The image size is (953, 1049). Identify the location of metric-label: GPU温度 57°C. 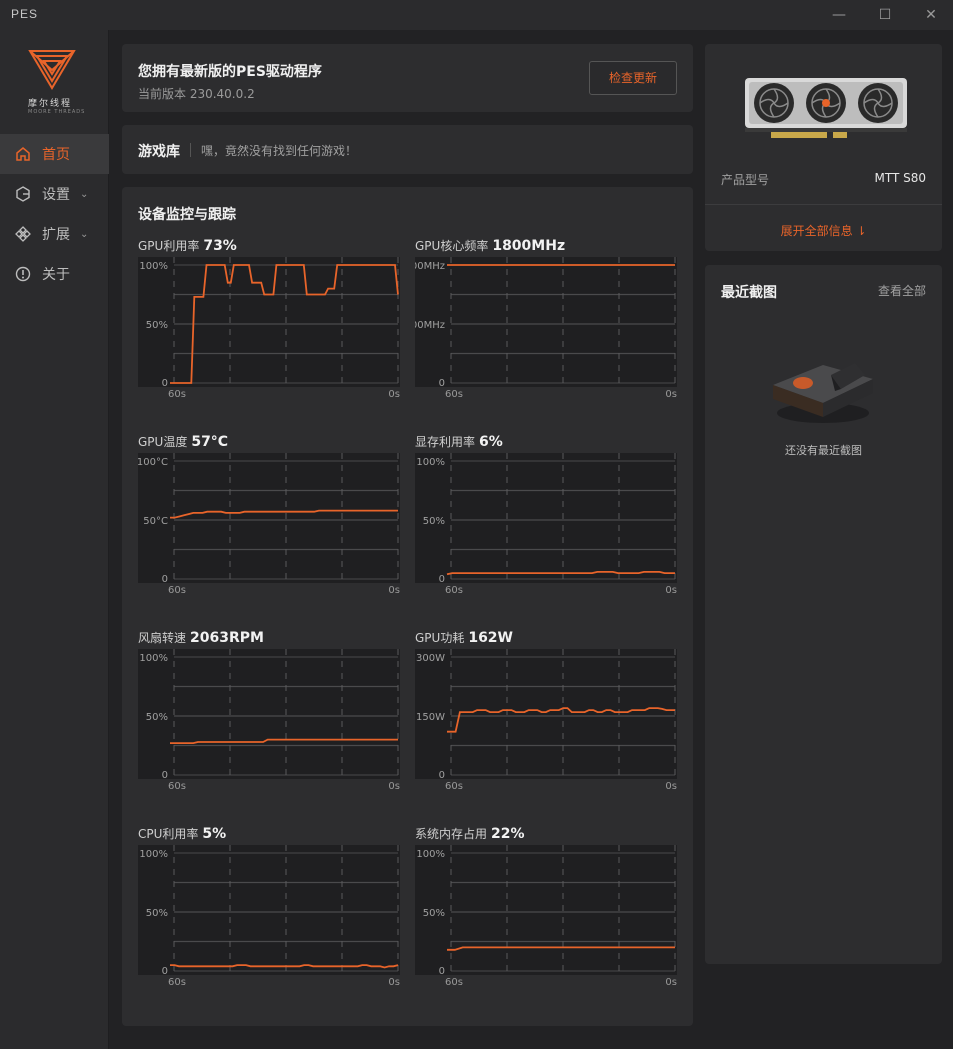
(183, 441).